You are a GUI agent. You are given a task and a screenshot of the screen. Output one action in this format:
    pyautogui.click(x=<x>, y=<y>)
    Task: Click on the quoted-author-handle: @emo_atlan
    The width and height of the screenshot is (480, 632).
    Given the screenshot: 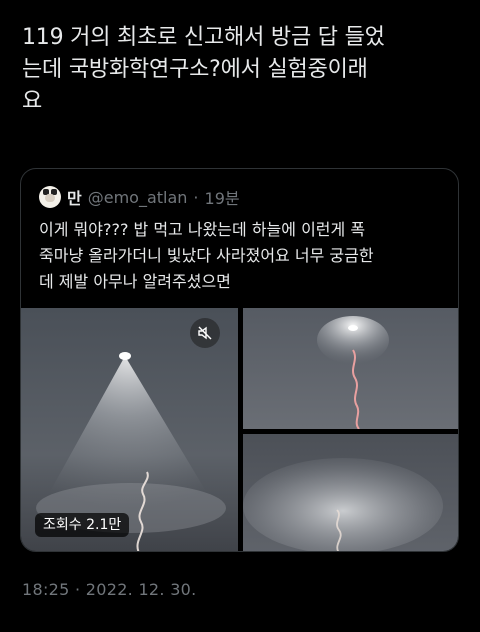 What is the action you would take?
    pyautogui.click(x=138, y=197)
    